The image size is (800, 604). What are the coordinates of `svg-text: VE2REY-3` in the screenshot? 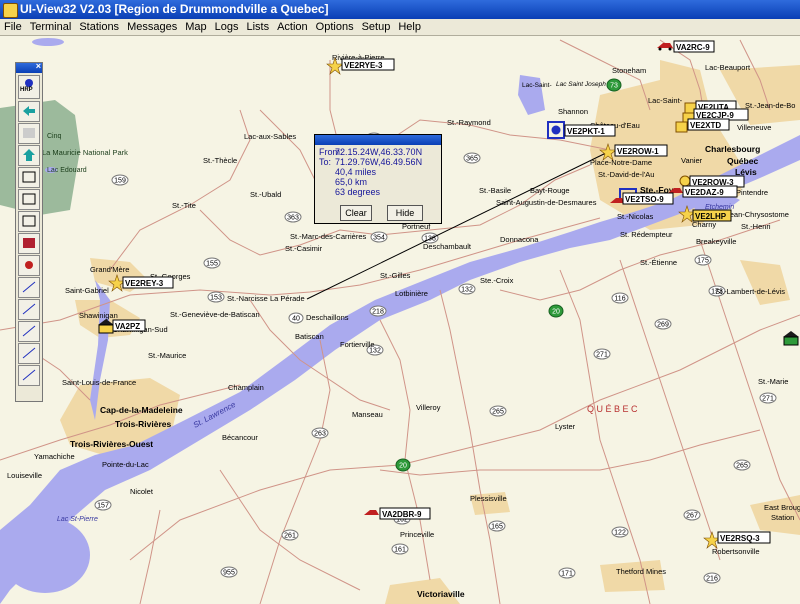 It's located at (144, 283).